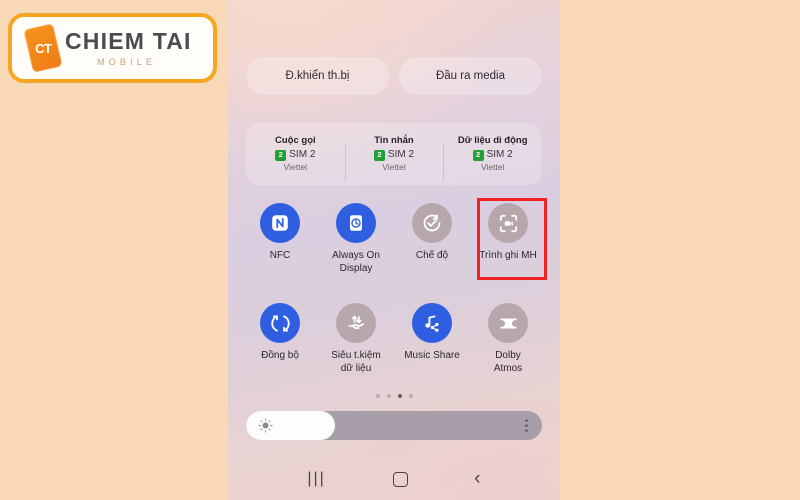  What do you see at coordinates (432, 223) in the screenshot?
I see `mode-check-icon` at bounding box center [432, 223].